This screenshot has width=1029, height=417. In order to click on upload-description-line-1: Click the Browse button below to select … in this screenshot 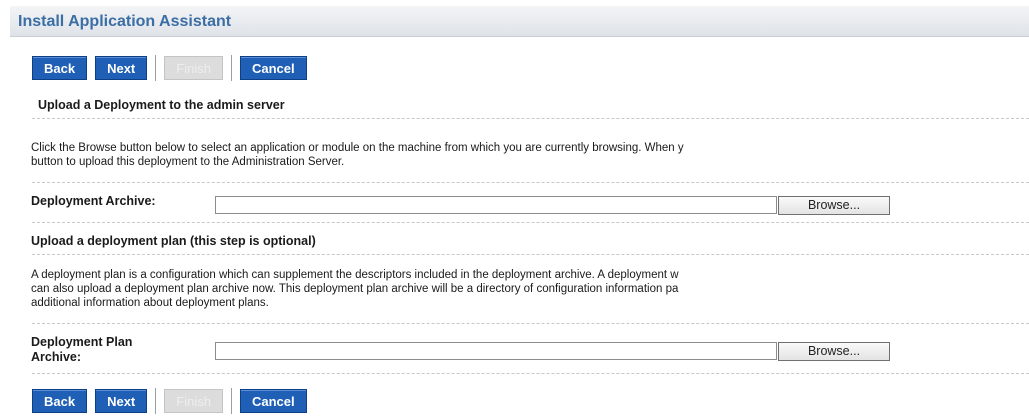, I will do `click(357, 148)`.